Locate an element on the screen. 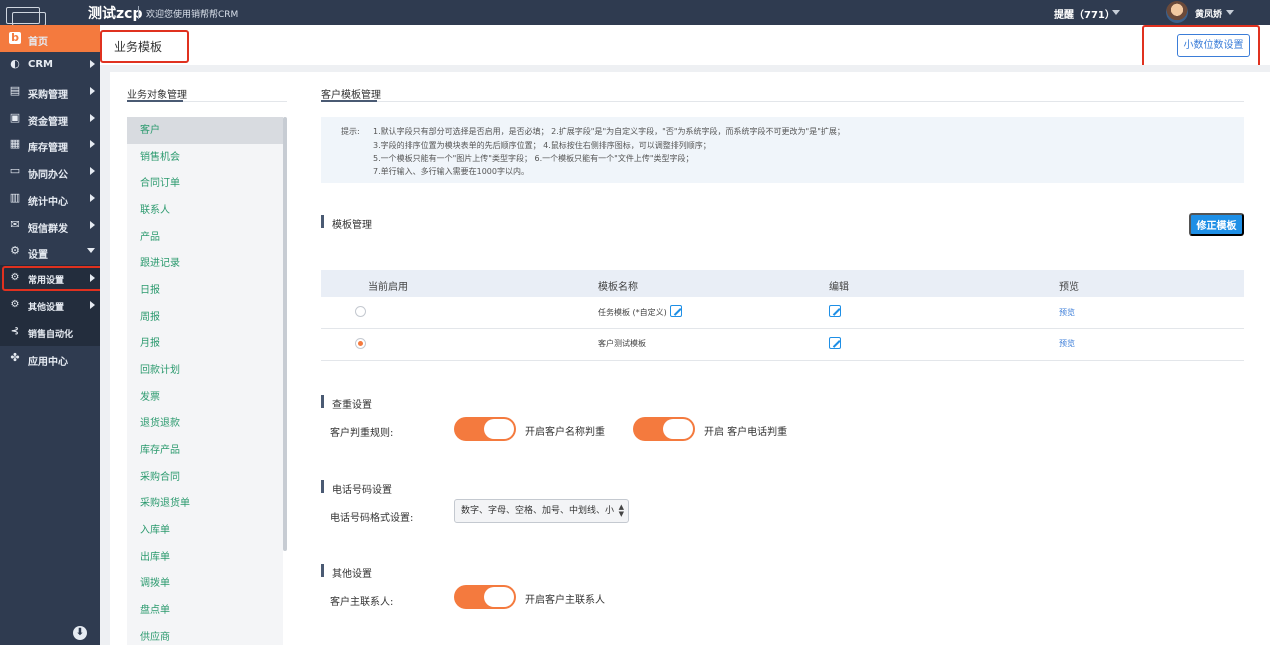  money-icon: ▣ is located at coordinates (15, 117).